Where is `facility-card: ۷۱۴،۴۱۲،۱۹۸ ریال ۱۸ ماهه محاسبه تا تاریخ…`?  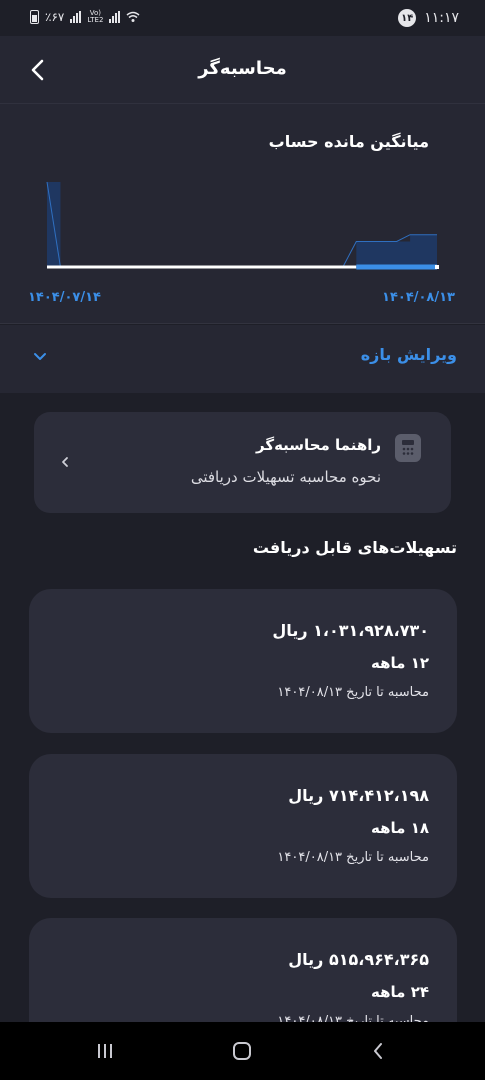
facility-card: ۷۱۴،۴۱۲،۱۹۸ ریال ۱۸ ماهه محاسبه تا تاریخ… is located at coordinates (243, 826).